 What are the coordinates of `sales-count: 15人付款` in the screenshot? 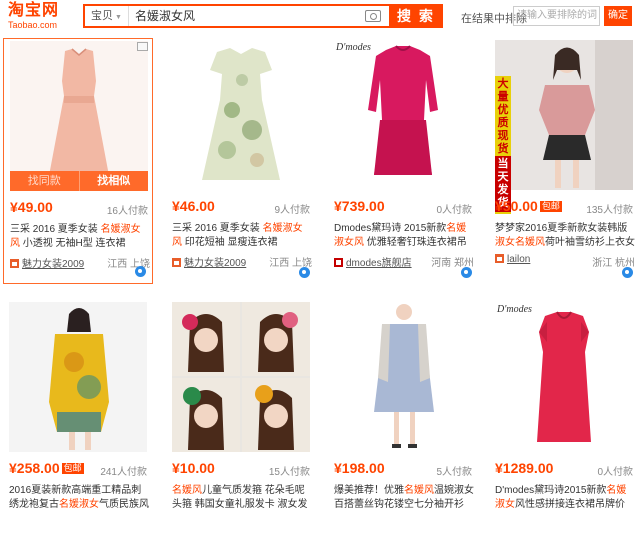 It's located at (289, 472).